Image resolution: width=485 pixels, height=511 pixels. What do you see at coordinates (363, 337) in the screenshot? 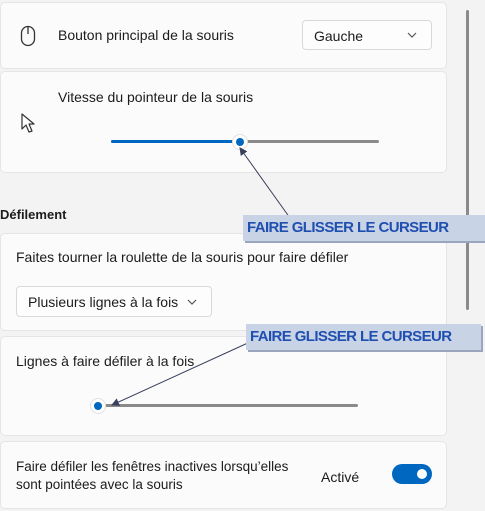
I see `annotation-callout-2: FAIRE GLISSER LE CURSEUR` at bounding box center [363, 337].